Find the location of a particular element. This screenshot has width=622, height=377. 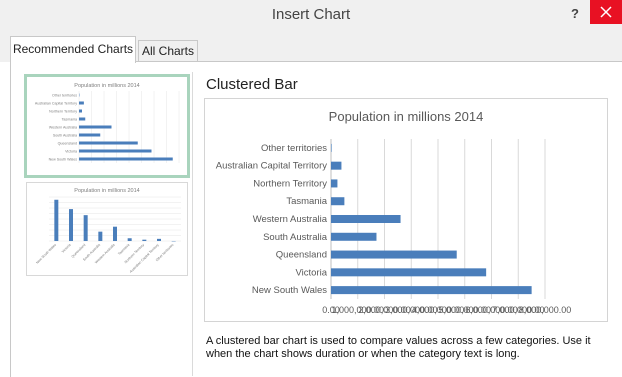

chart-title: Population in millions 2014 is located at coordinates (406, 116).